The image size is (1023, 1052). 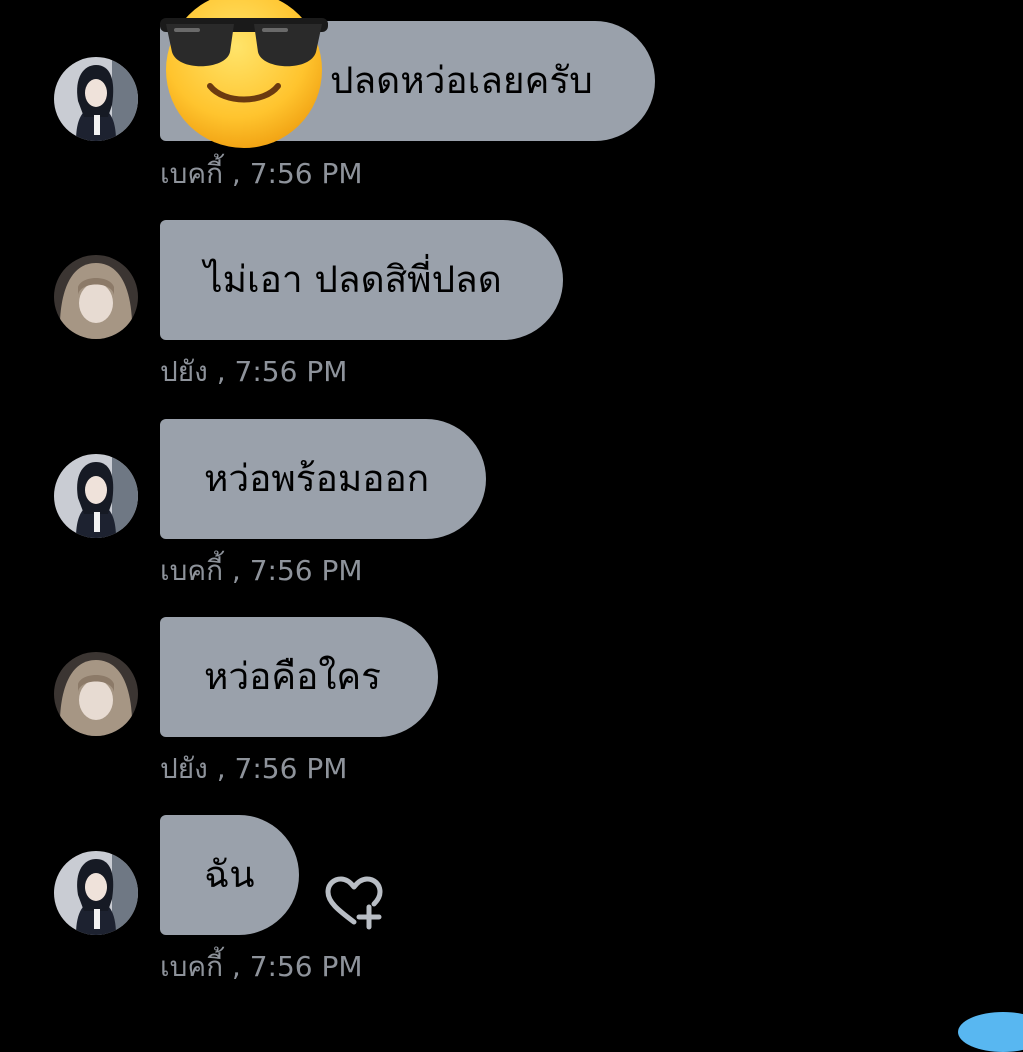 I want to click on message-text: หว่อพร้อมออก, so click(x=317, y=478).